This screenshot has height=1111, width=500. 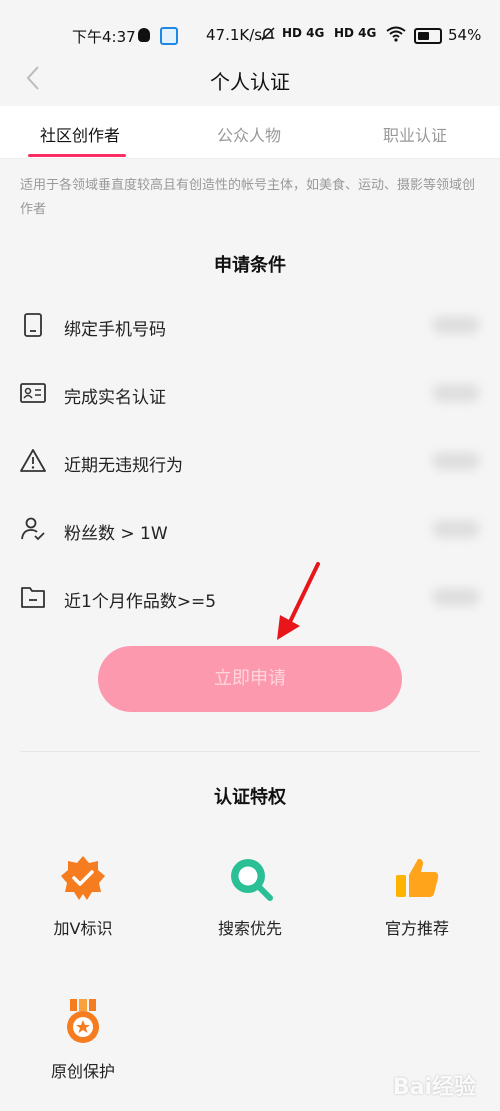 What do you see at coordinates (116, 534) in the screenshot?
I see `condition-label: 粉丝数 > 1W` at bounding box center [116, 534].